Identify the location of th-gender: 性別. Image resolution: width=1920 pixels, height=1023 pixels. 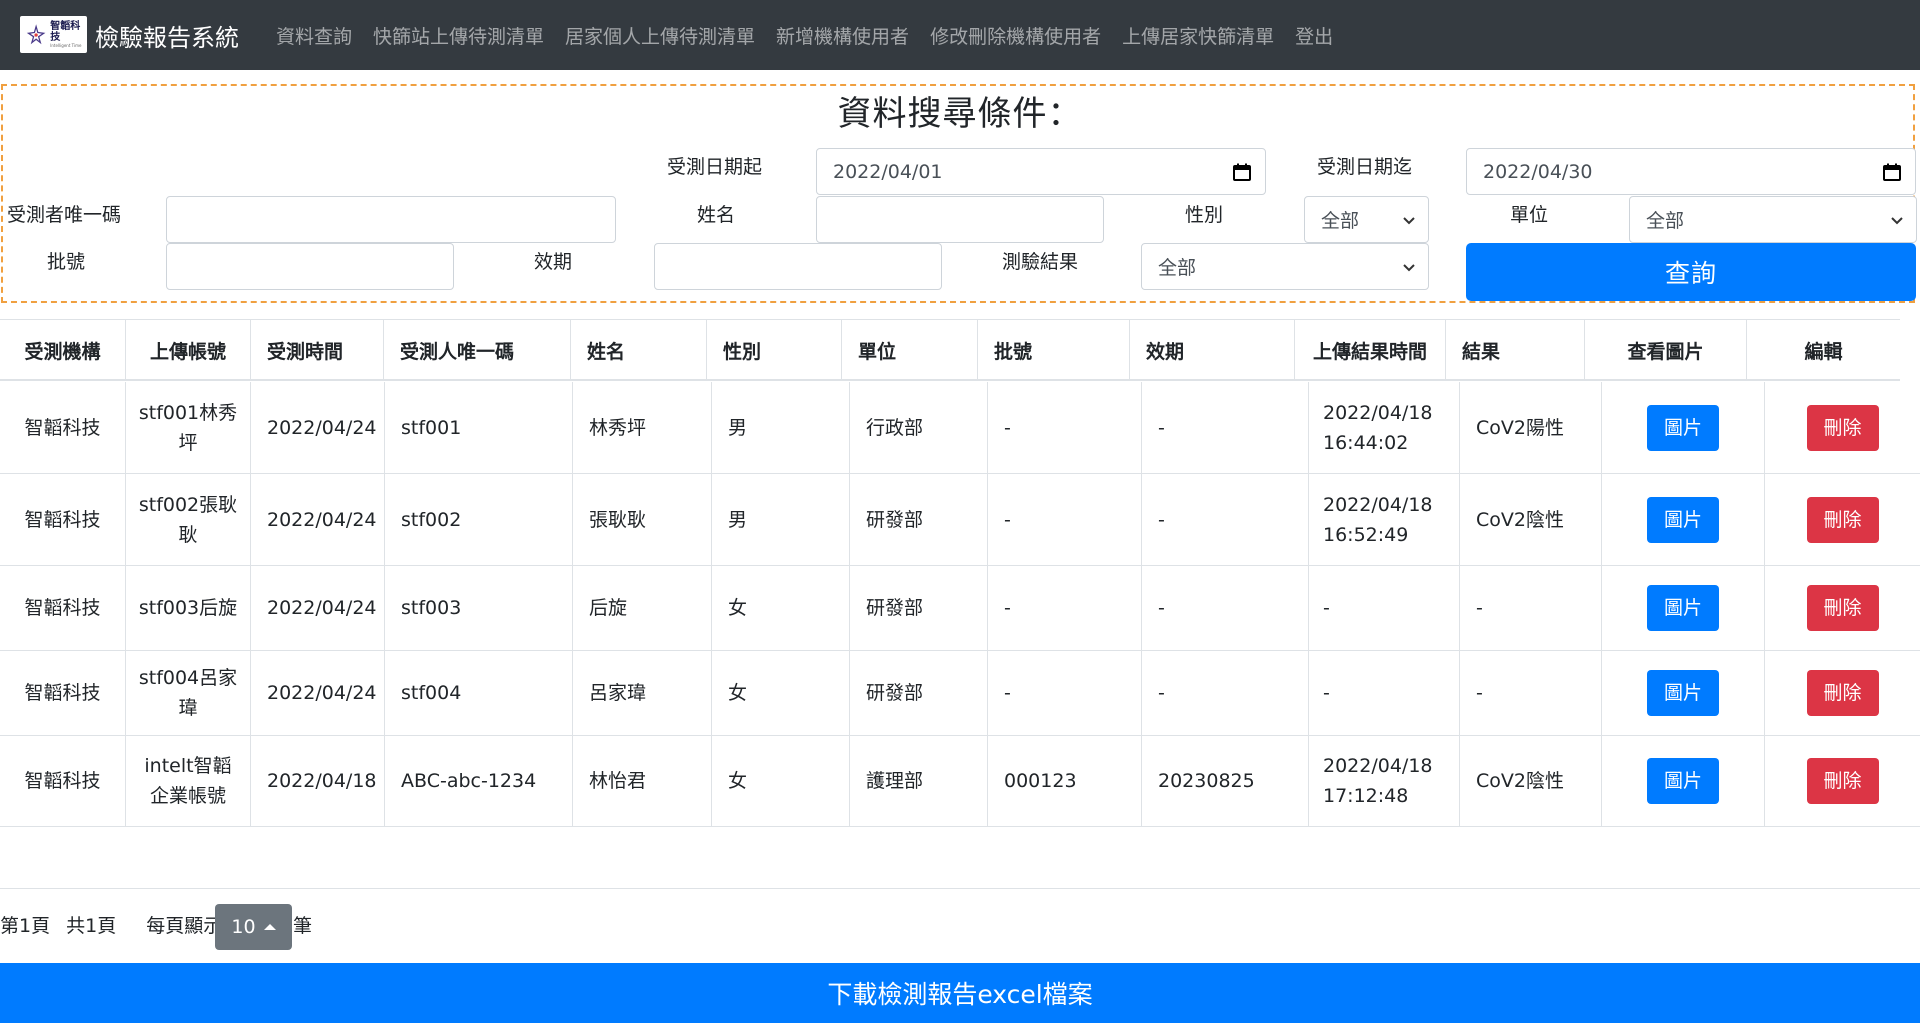
(774, 350).